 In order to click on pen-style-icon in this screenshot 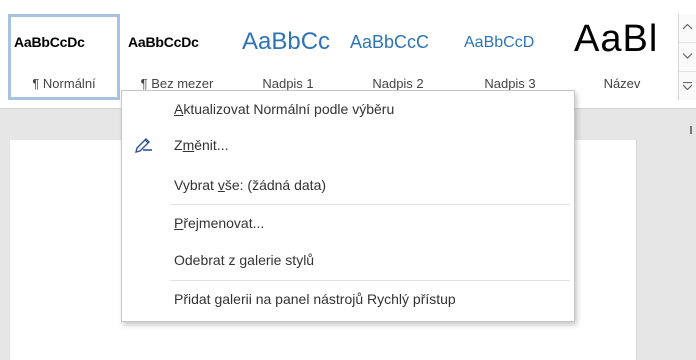, I will do `click(144, 146)`.